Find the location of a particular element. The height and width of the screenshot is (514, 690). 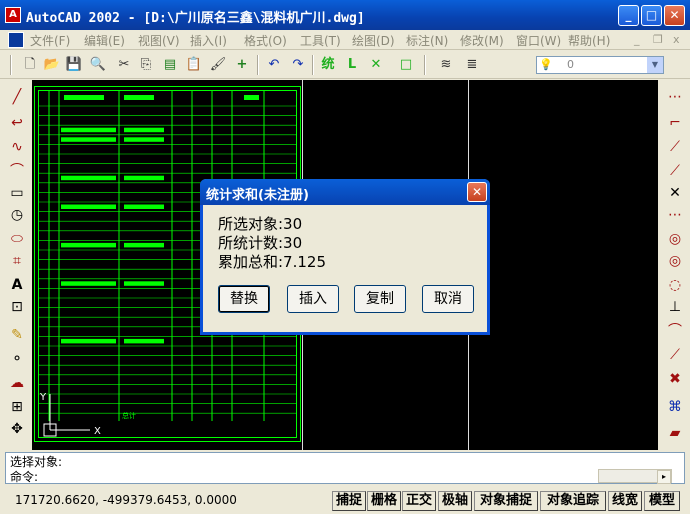

offset-icon: ⟋ is located at coordinates (675, 171).